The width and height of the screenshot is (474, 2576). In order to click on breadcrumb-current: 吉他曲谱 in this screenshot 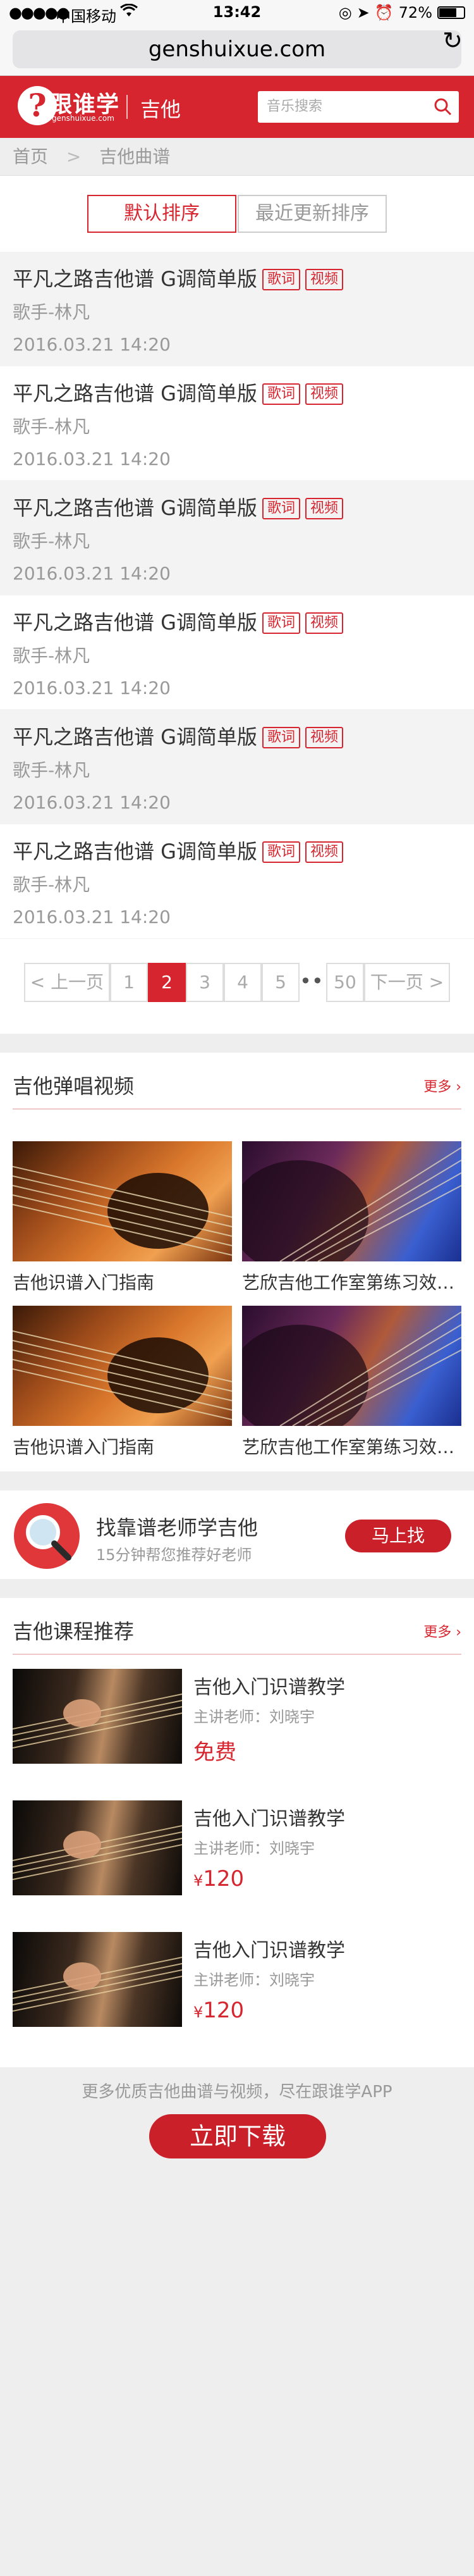, I will do `click(135, 157)`.